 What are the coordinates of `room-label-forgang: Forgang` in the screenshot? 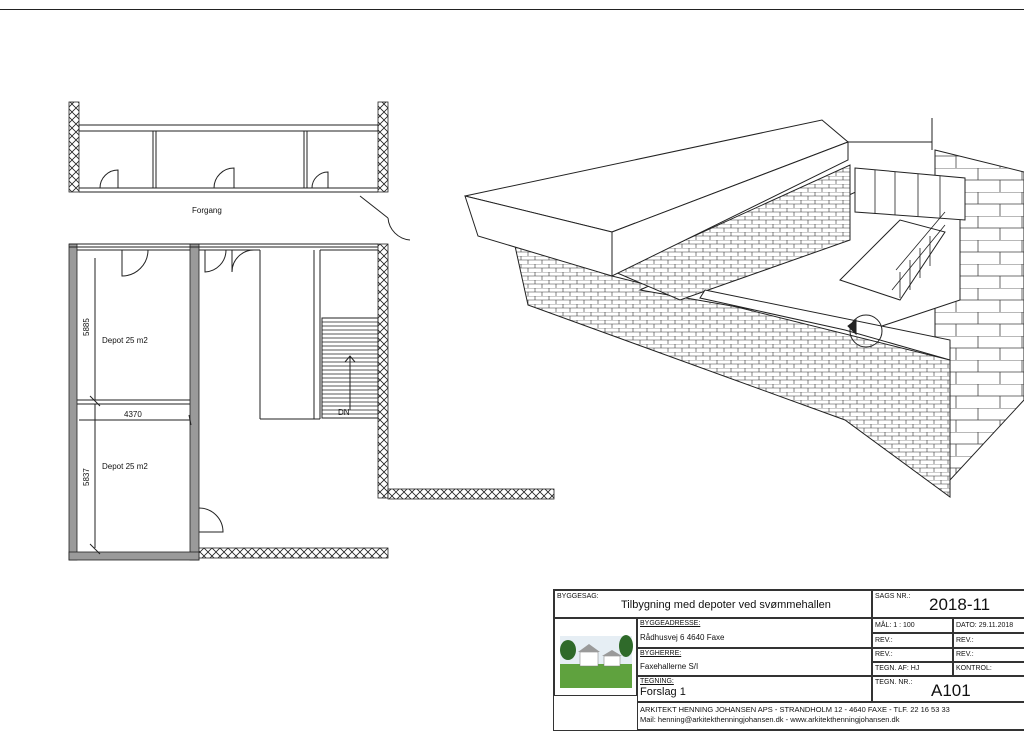 It's located at (207, 210).